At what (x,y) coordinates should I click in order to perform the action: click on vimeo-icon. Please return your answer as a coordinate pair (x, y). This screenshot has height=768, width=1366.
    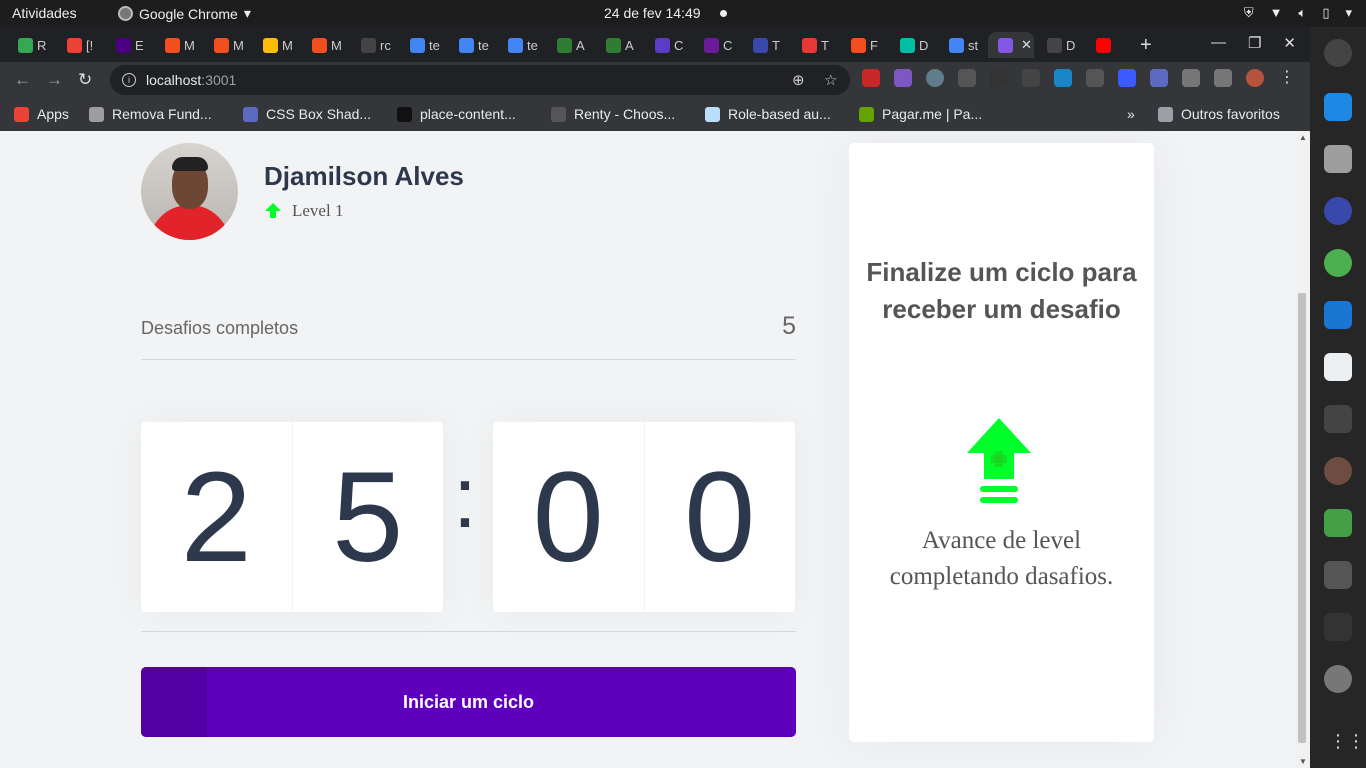
    Looking at the image, I should click on (1063, 78).